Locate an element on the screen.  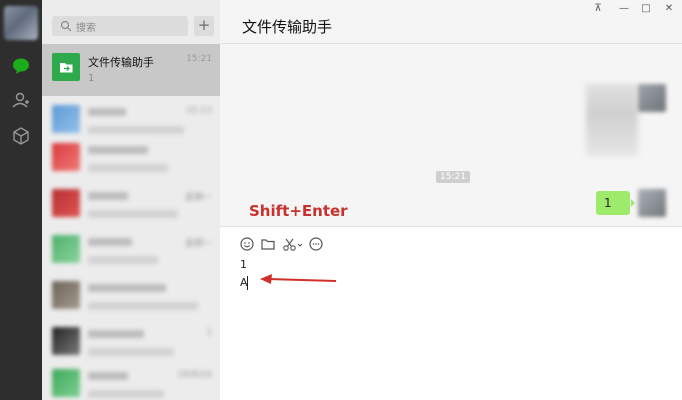
shortcut-annotation: Shift+Enter is located at coordinates (298, 211).